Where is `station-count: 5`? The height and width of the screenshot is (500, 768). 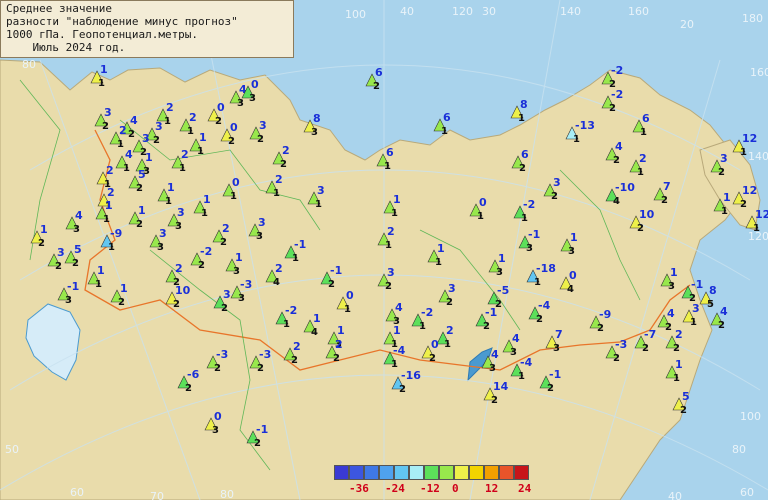 station-count: 5 is located at coordinates (710, 304).